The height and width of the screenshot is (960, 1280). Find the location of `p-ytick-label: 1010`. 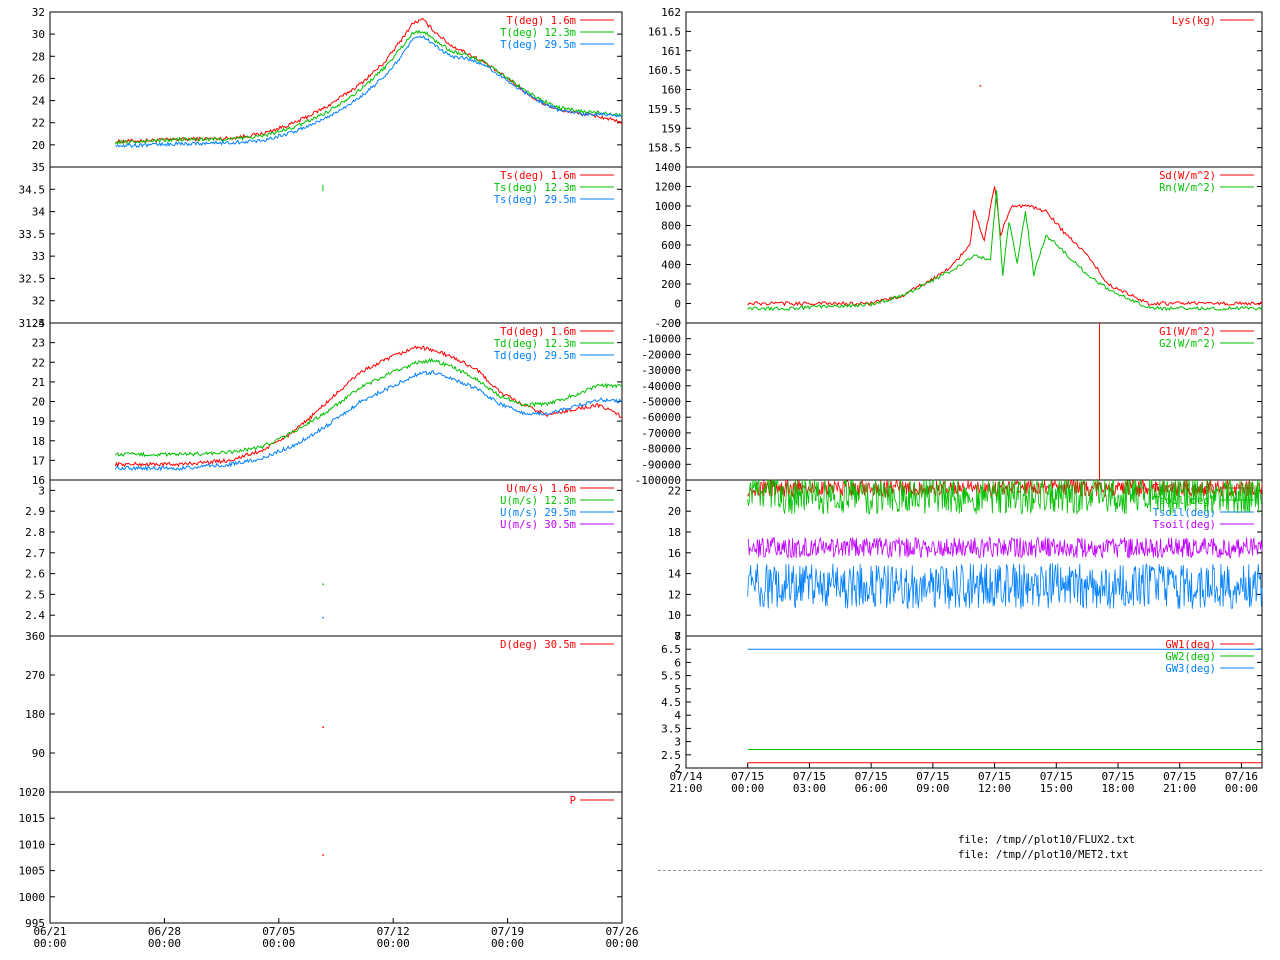

p-ytick-label: 1010 is located at coordinates (32, 844).